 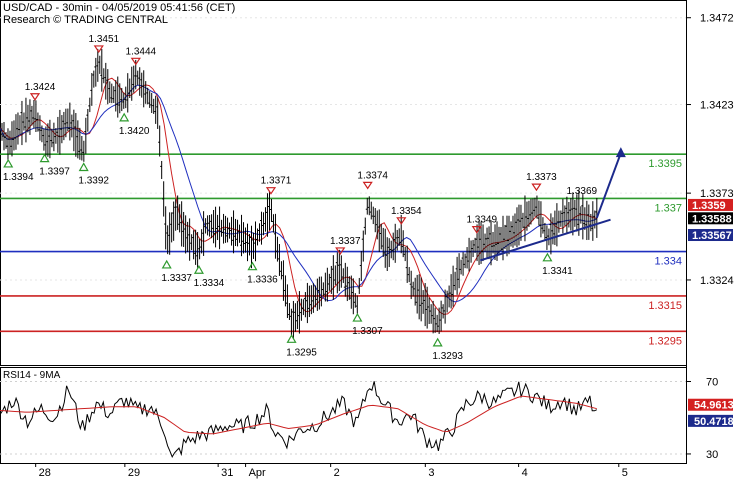 I want to click on rsi-title: RSI14 - 9MA, so click(x=32, y=375).